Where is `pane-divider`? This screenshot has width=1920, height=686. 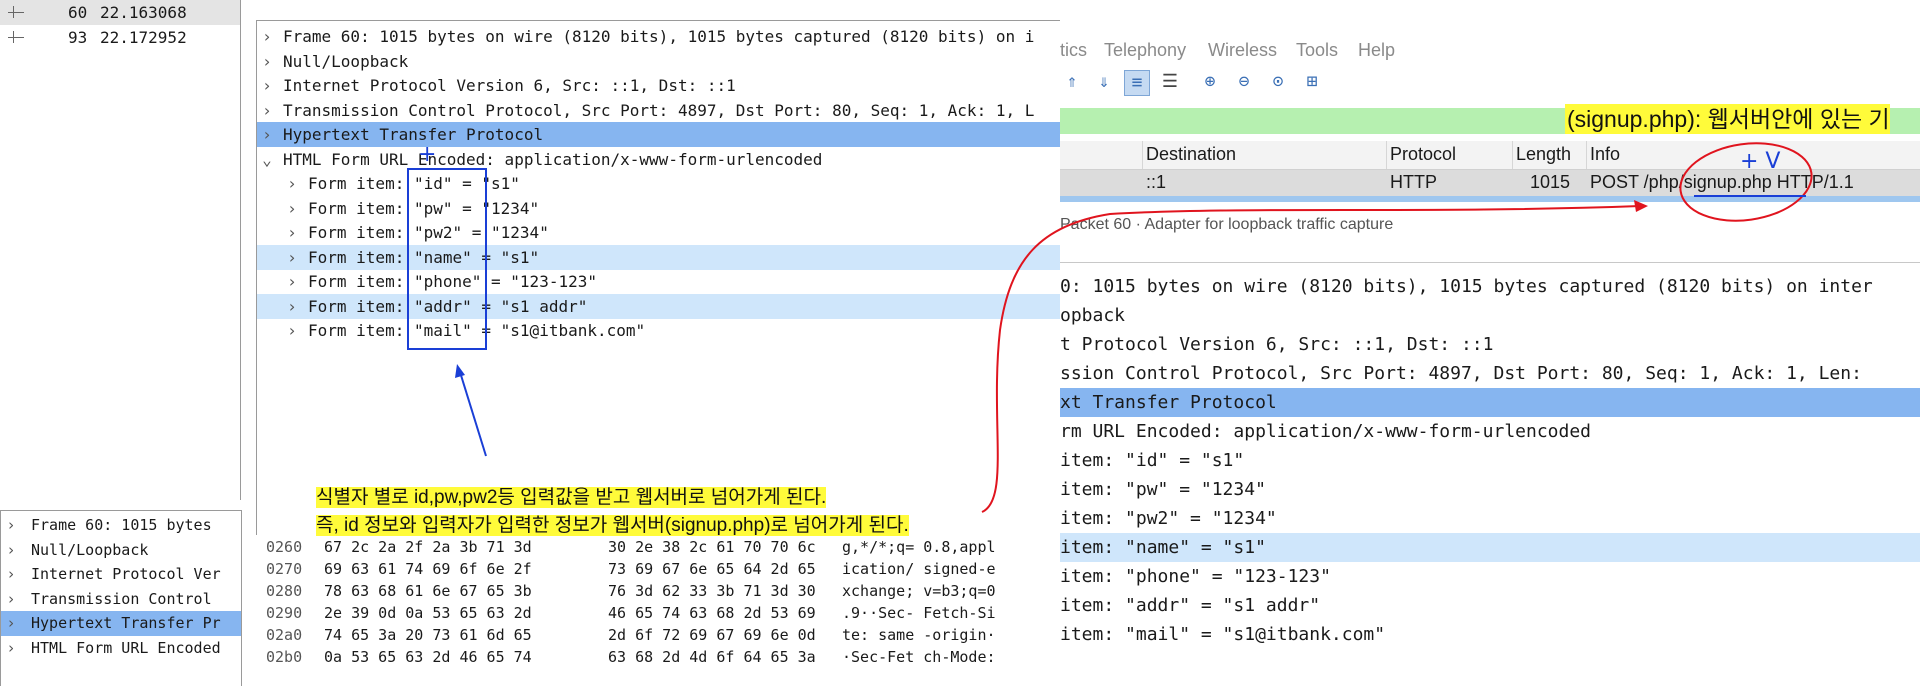
pane-divider is located at coordinates (1490, 262).